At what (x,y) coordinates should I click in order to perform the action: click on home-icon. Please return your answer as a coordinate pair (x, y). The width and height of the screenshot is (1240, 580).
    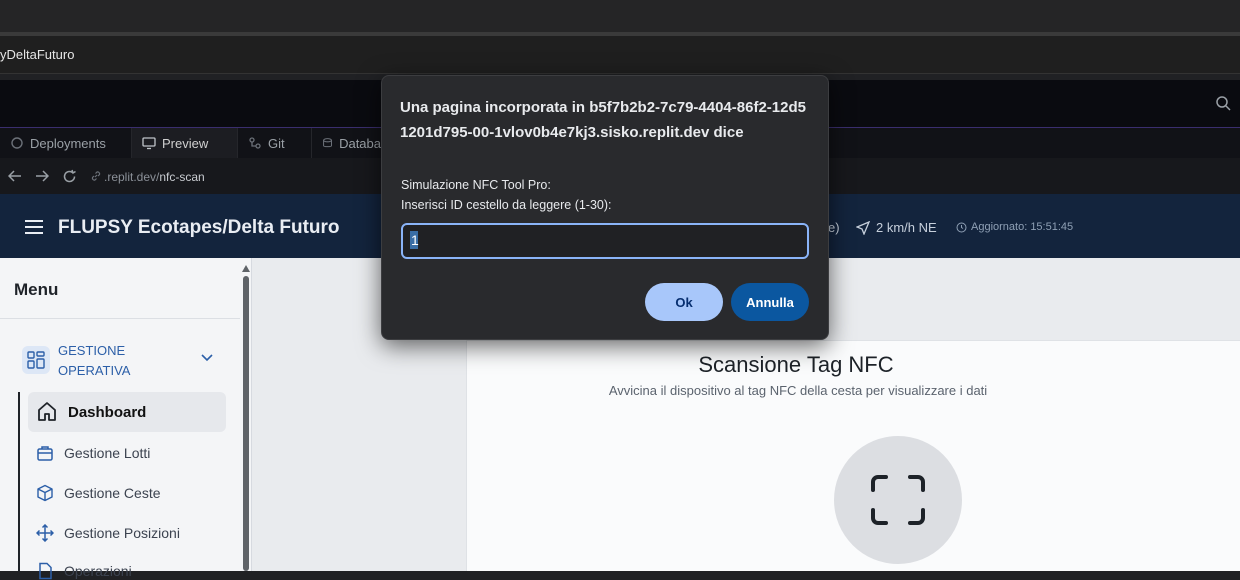
    Looking at the image, I should click on (47, 411).